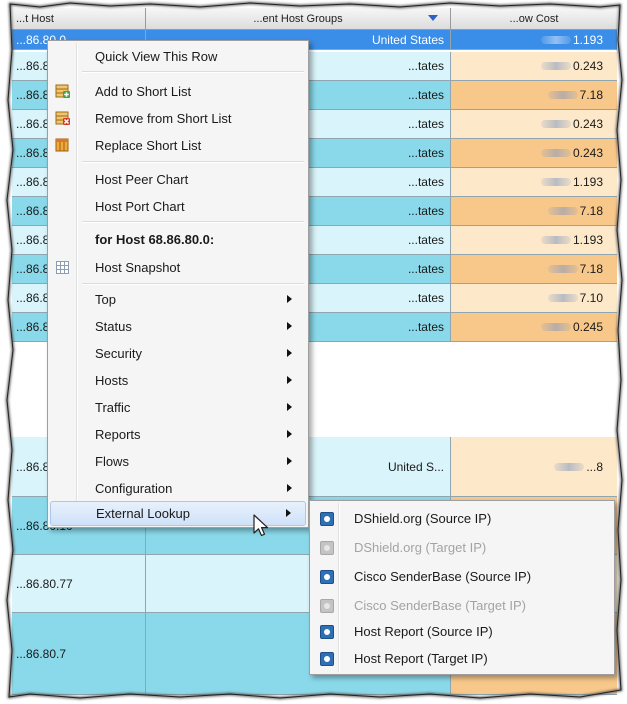 The height and width of the screenshot is (704, 627). I want to click on menu-item-flows: Flows, so click(178, 461).